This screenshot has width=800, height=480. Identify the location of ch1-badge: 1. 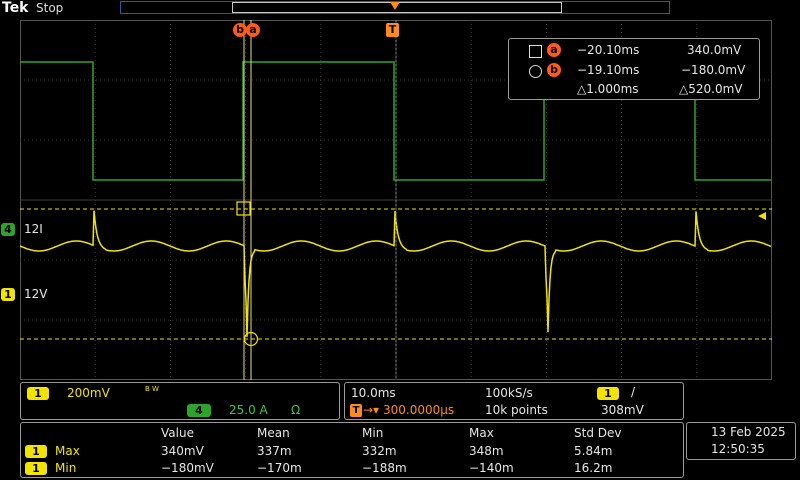
(38, 393).